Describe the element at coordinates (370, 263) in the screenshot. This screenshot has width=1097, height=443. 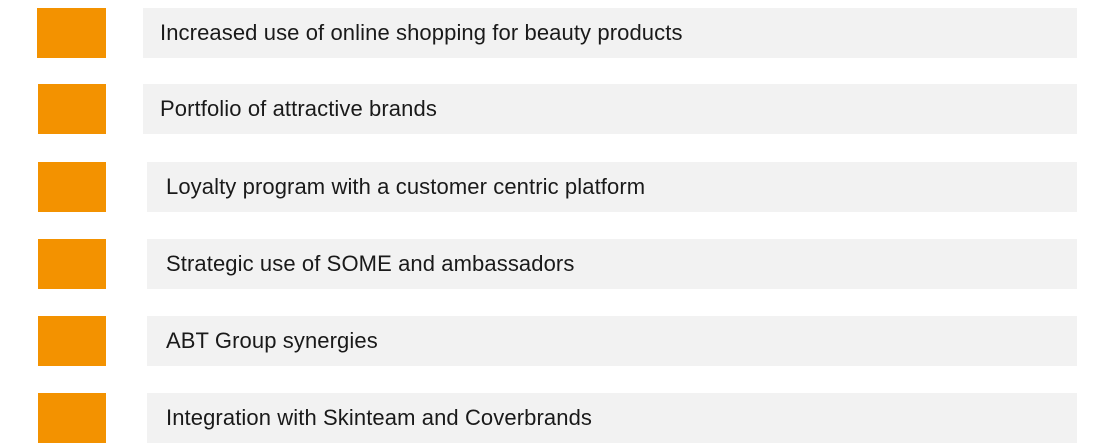
I see `list-item-label: Strategic use of SOME and ambassadors` at that location.